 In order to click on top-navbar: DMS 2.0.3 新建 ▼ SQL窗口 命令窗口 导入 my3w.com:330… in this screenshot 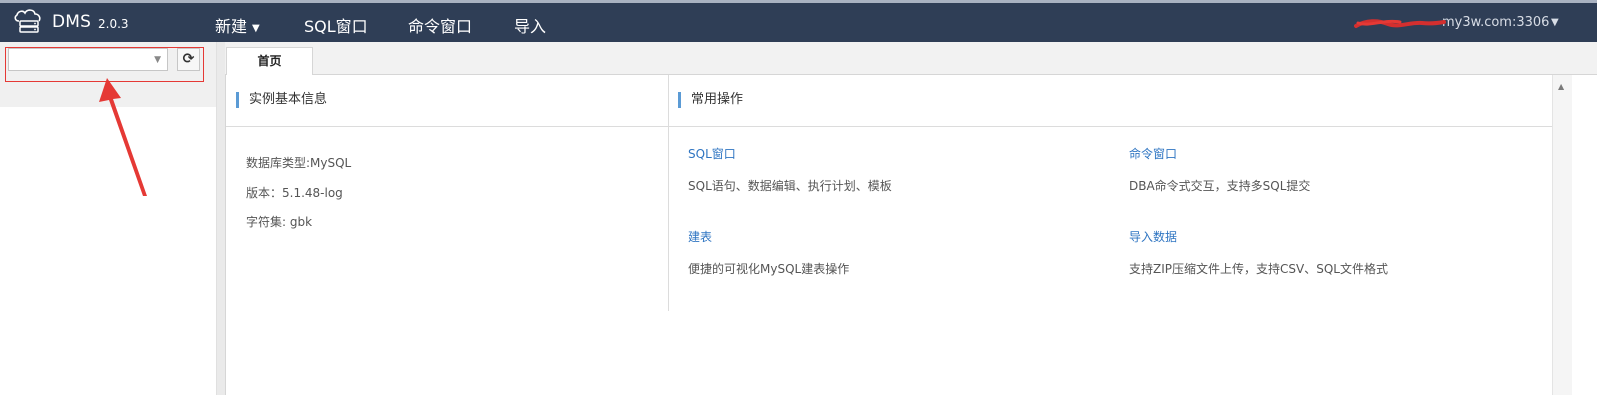, I will do `click(798, 21)`.